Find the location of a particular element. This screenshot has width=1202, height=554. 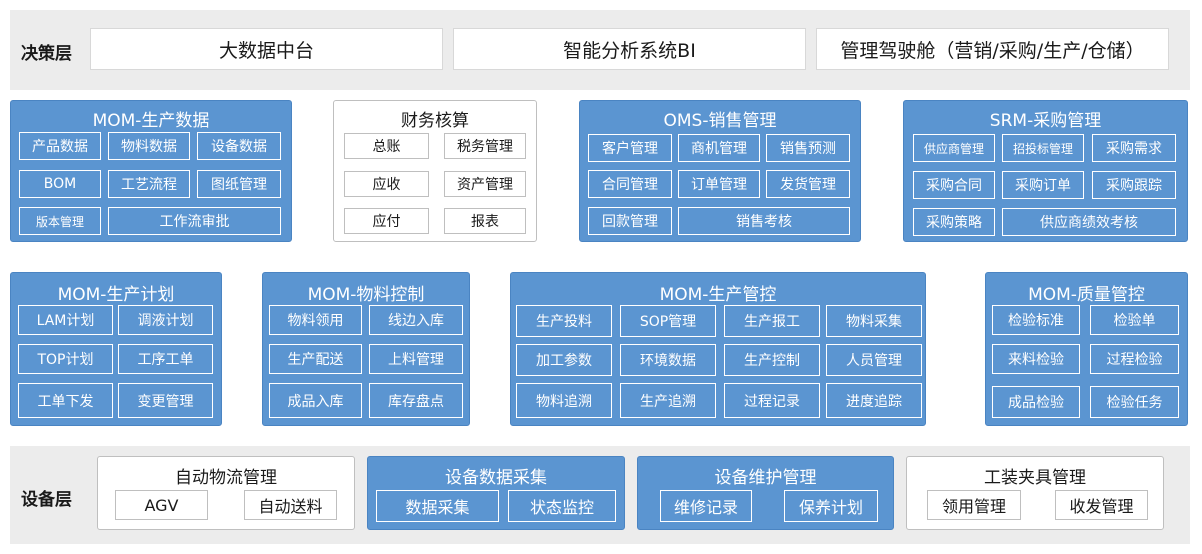

progress-tracking: 进度追踪 is located at coordinates (874, 400).